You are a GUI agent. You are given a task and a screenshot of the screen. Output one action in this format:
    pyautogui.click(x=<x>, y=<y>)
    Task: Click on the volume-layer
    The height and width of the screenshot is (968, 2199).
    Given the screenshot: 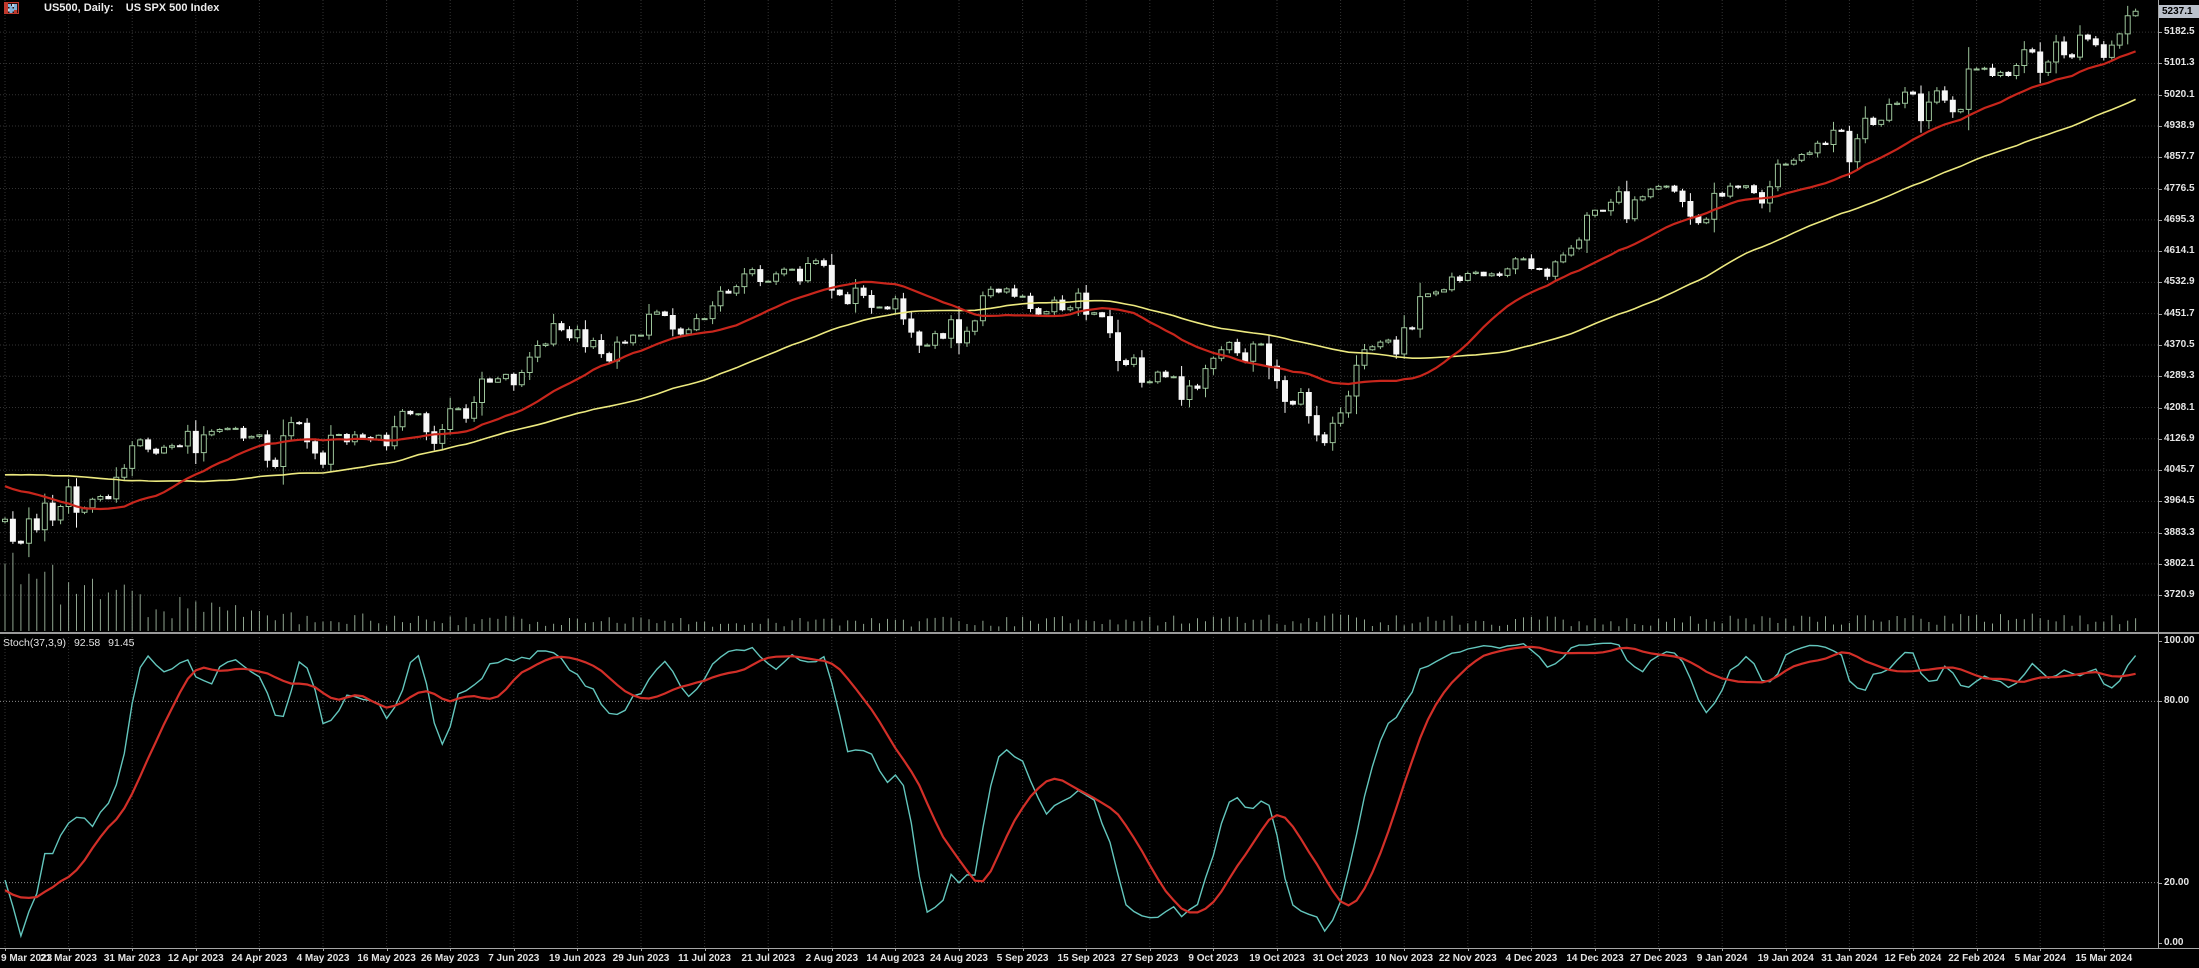 What is the action you would take?
    pyautogui.click(x=1070, y=591)
    